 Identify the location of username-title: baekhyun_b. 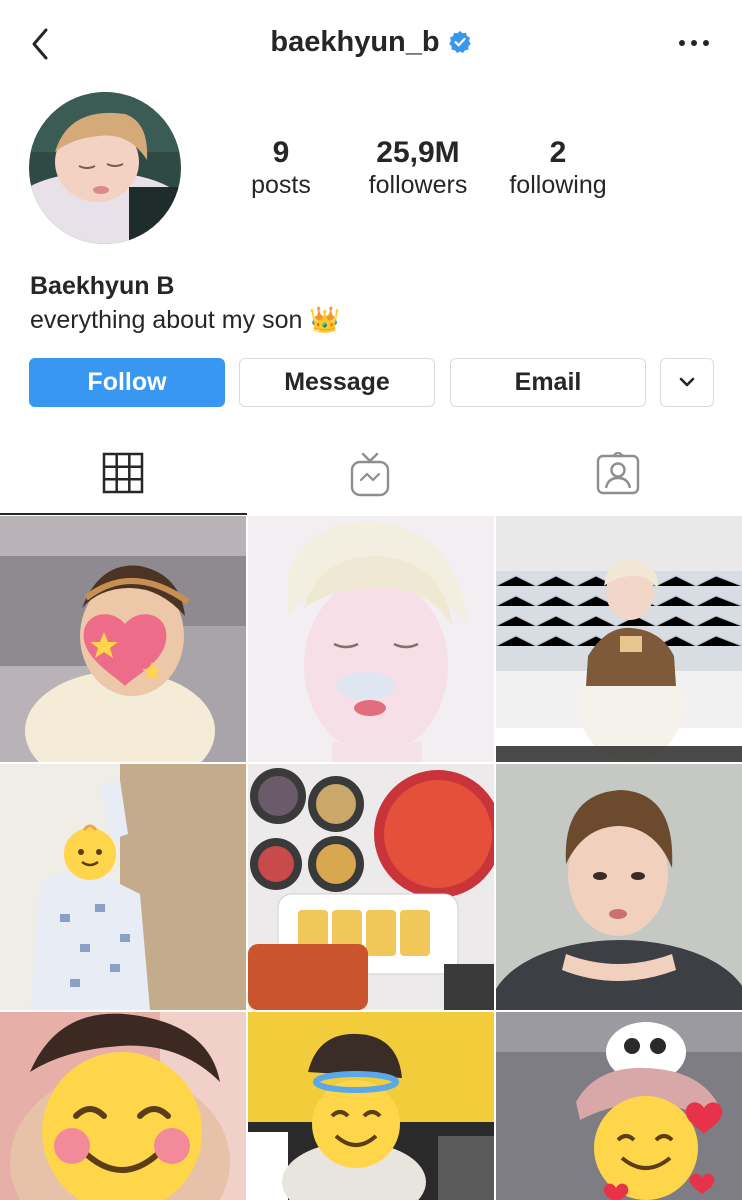
(355, 42).